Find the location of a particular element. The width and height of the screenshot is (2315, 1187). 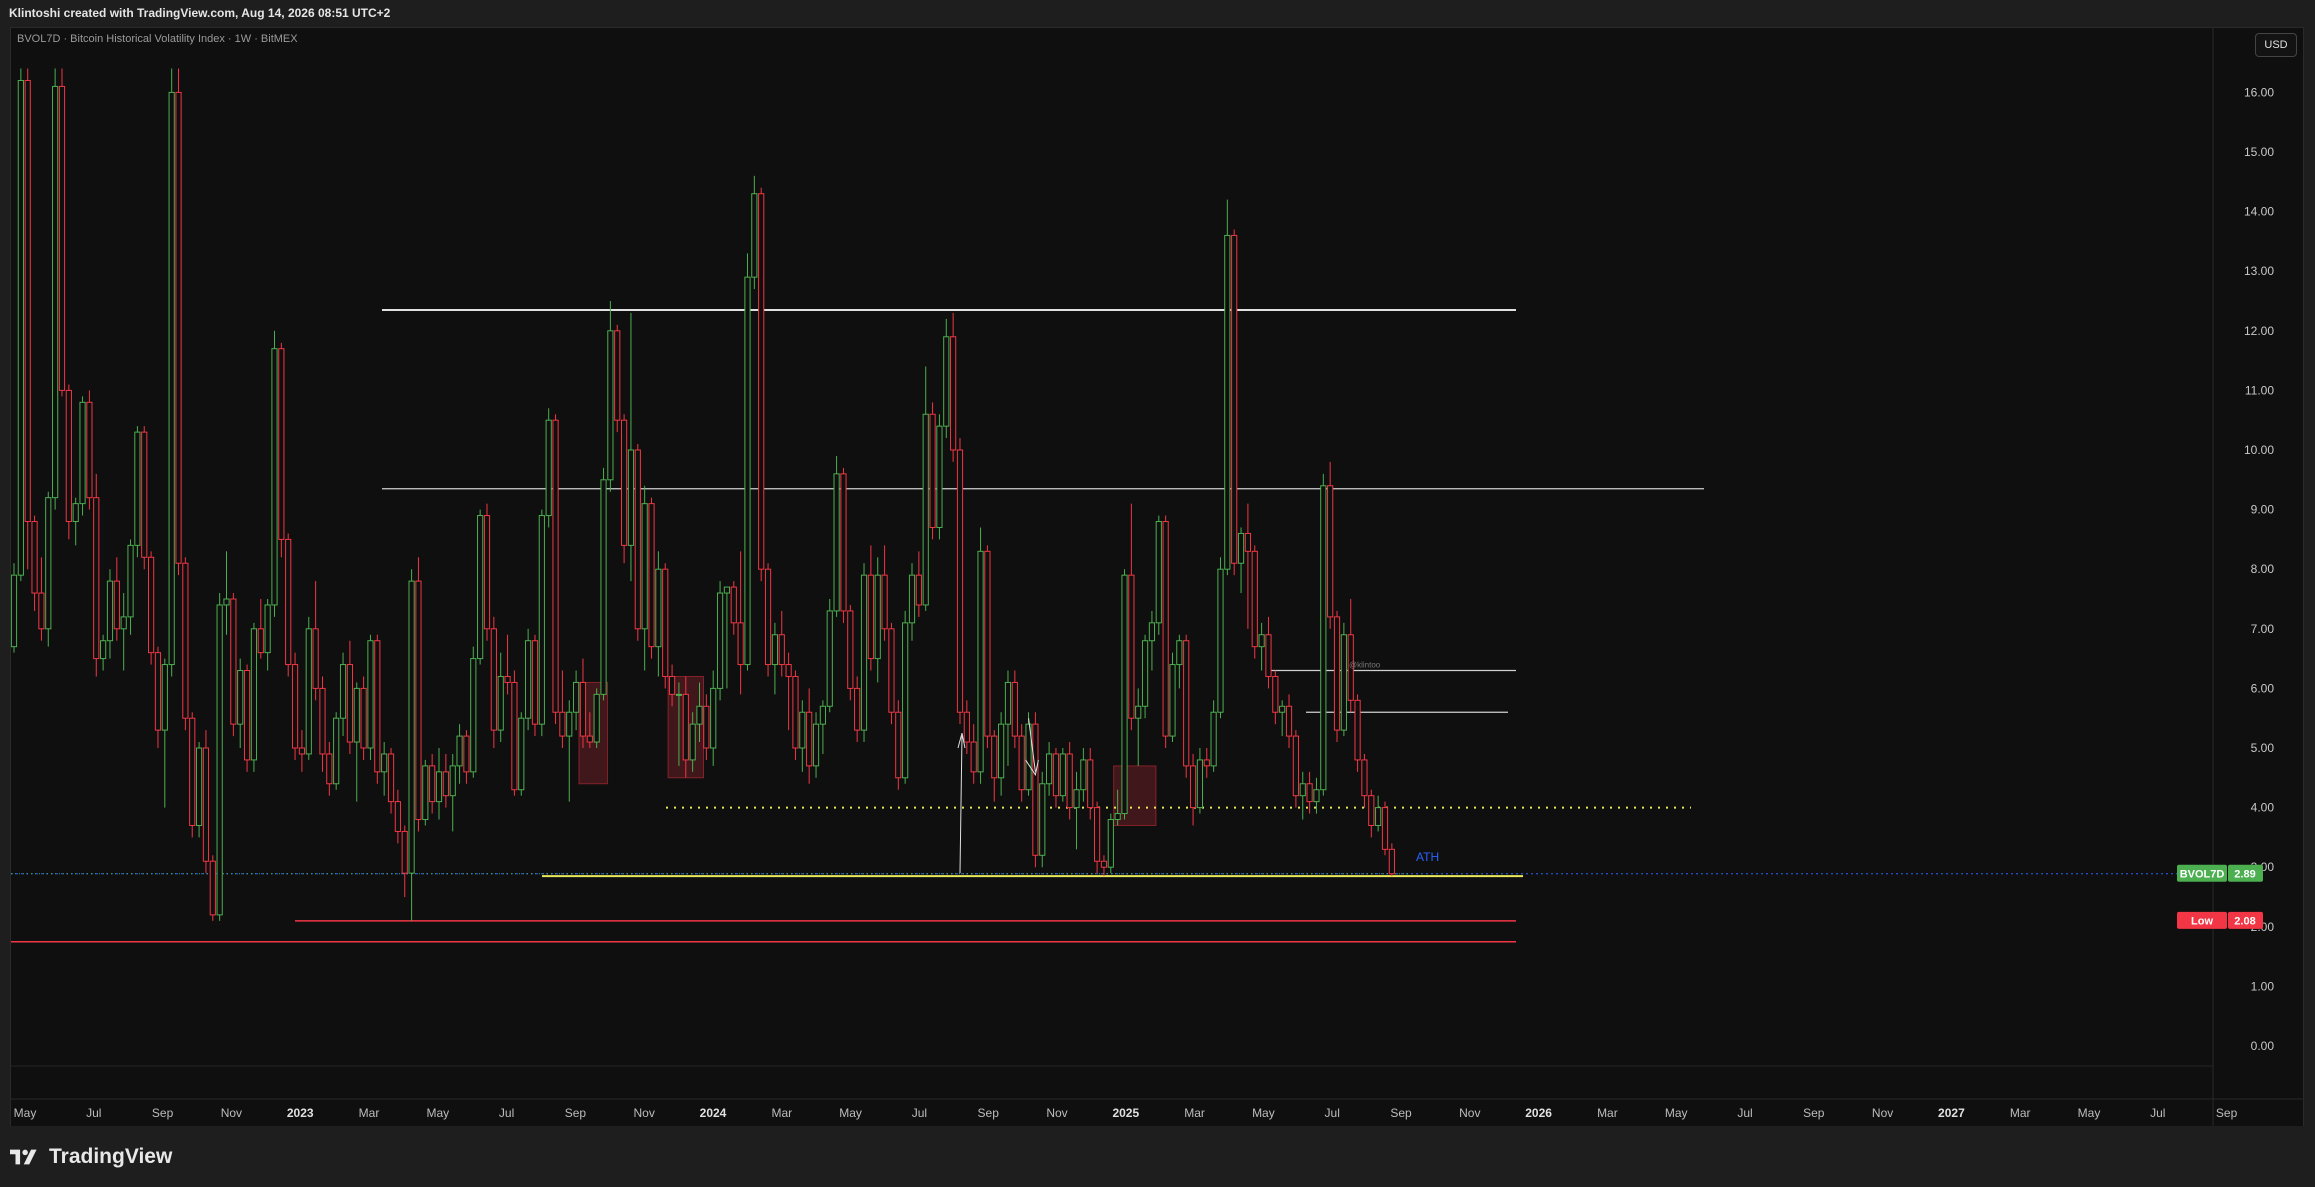

currency-button: USD is located at coordinates (2276, 45).